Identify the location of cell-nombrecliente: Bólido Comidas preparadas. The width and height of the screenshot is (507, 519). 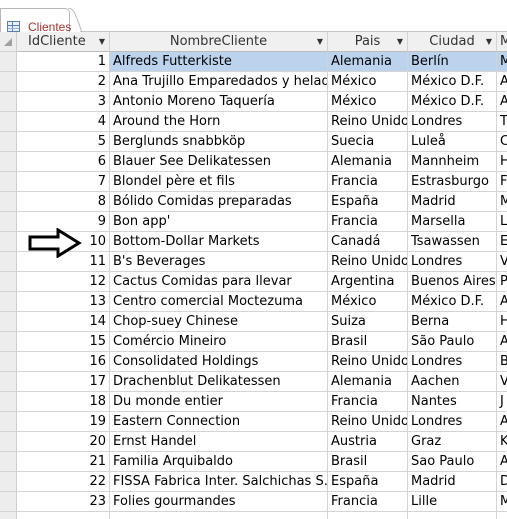
(219, 202).